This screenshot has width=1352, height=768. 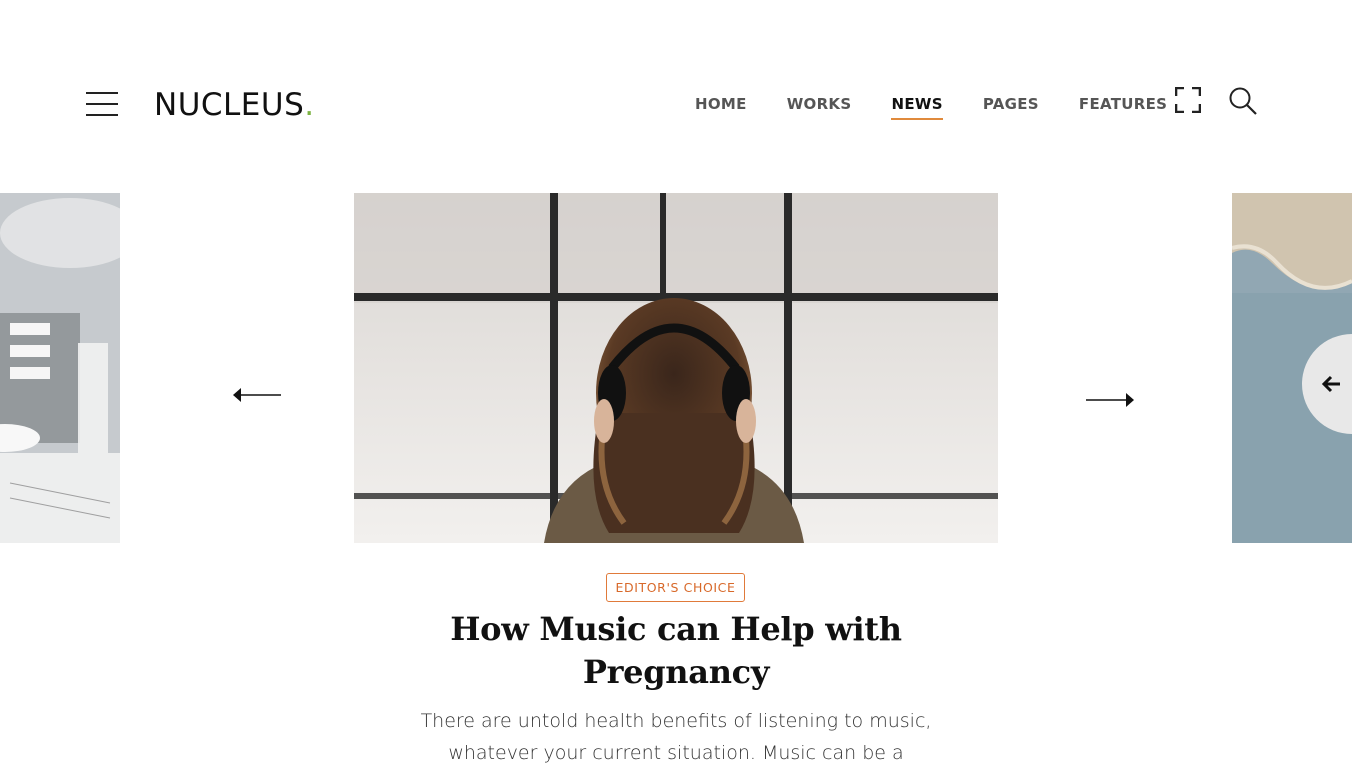 I want to click on arrow-right-icon, so click(x=1110, y=400).